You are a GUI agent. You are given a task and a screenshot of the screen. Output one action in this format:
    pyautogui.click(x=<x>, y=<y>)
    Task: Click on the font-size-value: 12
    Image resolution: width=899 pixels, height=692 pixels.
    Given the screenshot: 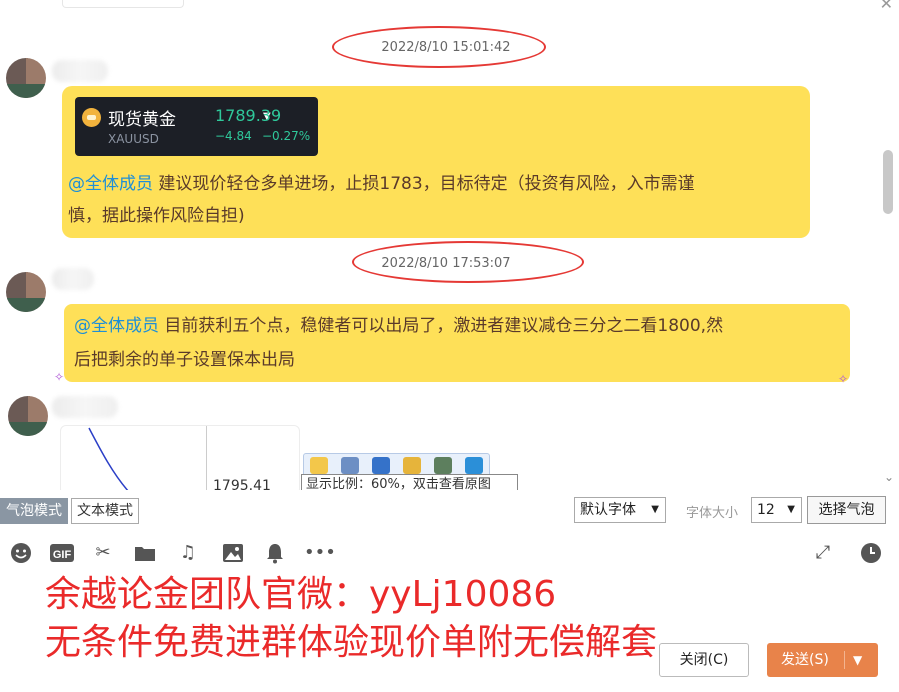 What is the action you would take?
    pyautogui.click(x=766, y=510)
    